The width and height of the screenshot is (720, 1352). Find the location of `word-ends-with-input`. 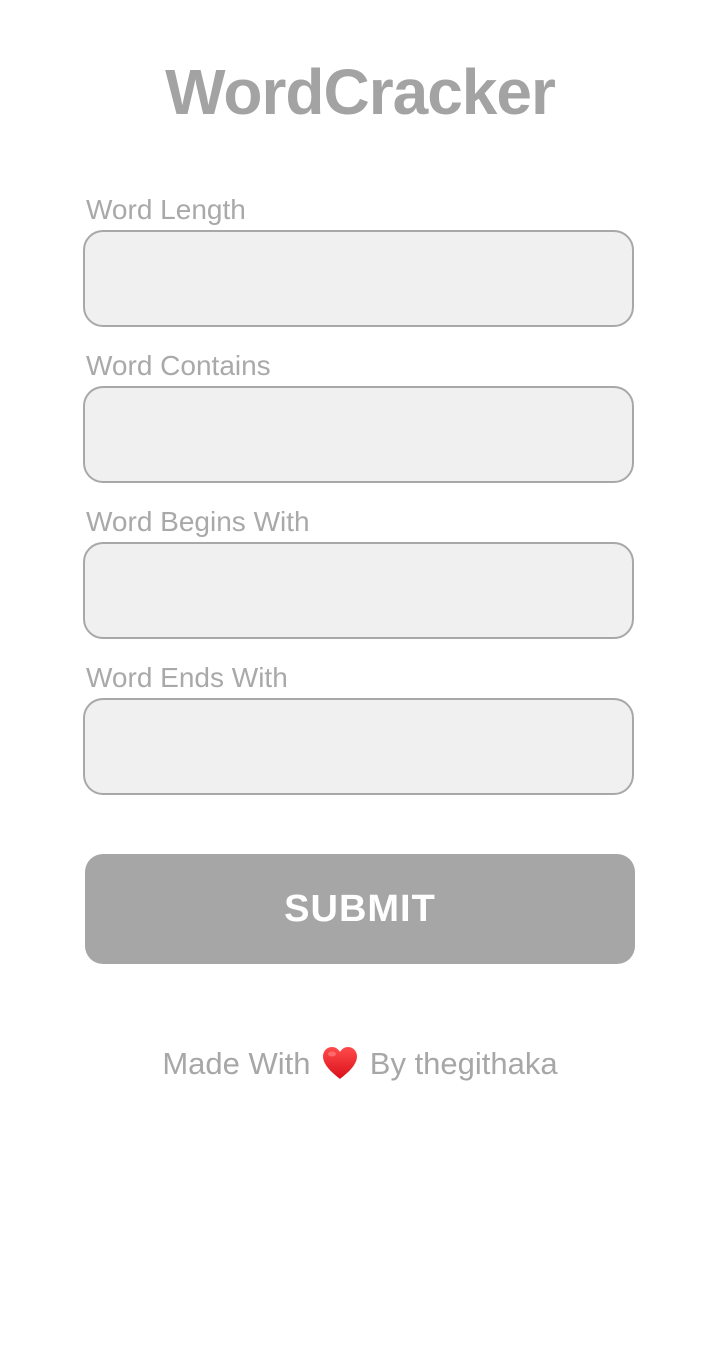

word-ends-with-input is located at coordinates (358, 746).